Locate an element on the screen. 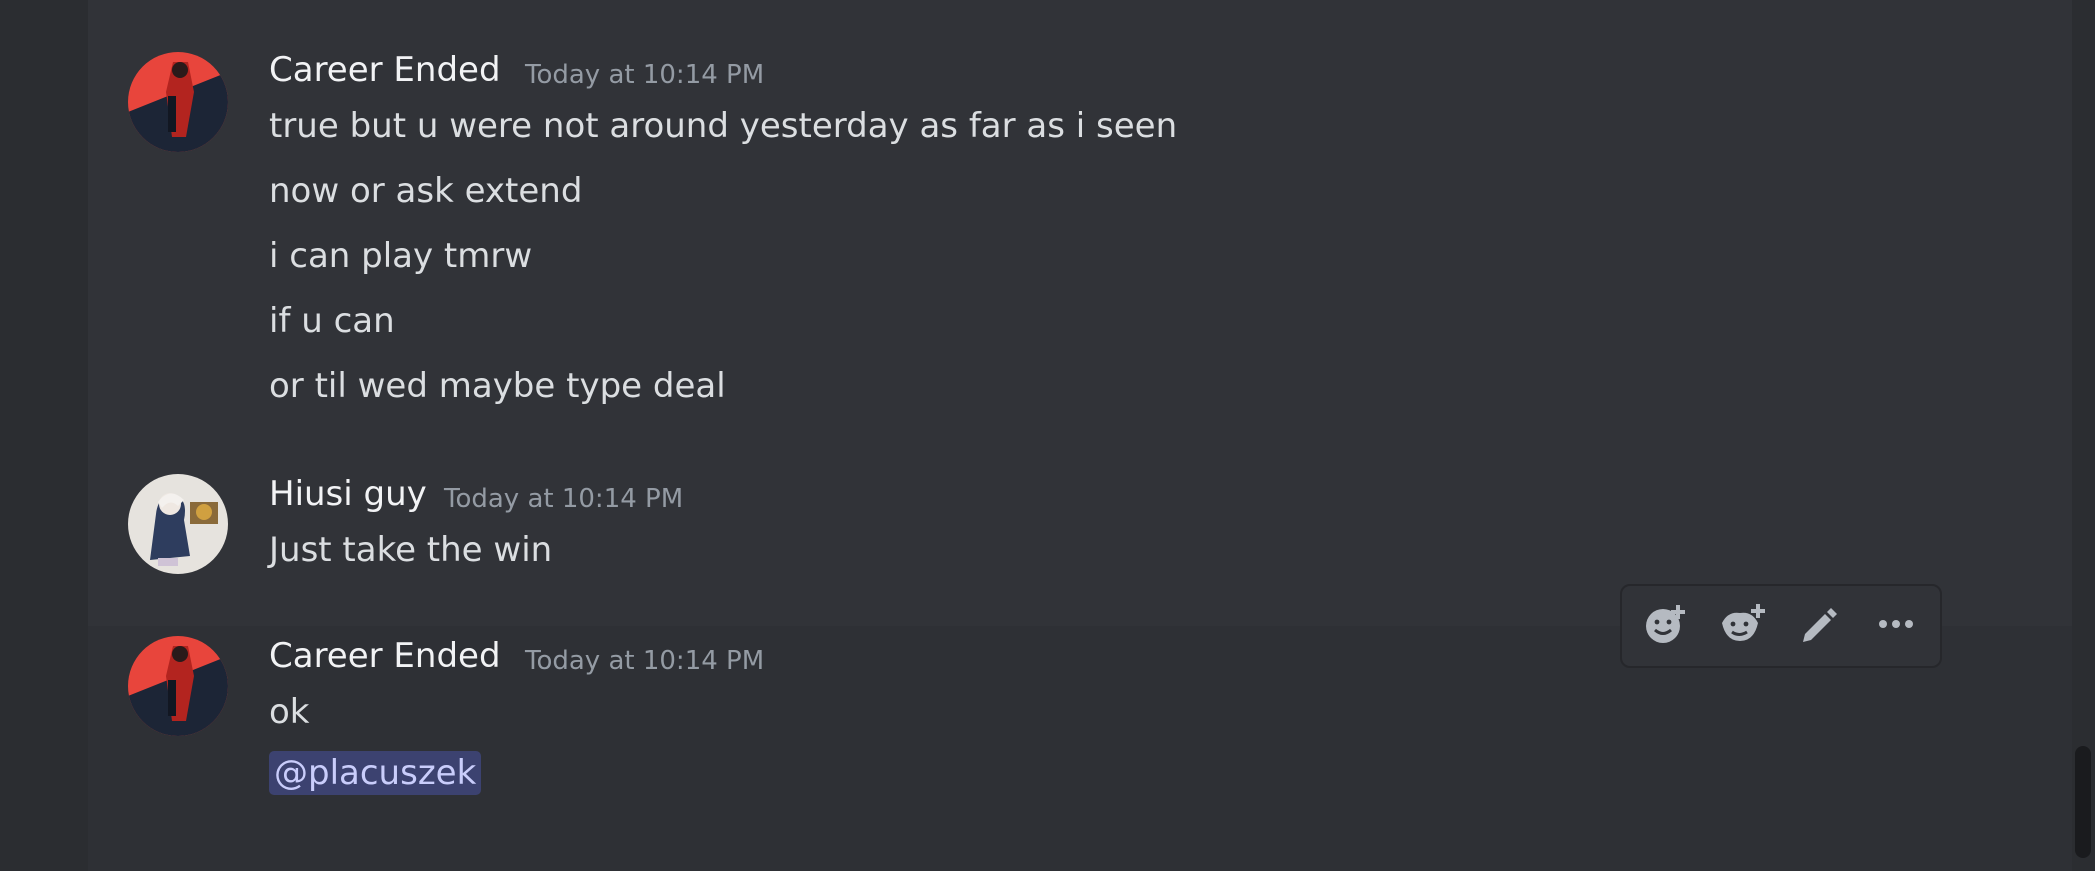 The width and height of the screenshot is (2095, 871). message-text: Just take the win is located at coordinates (411, 550).